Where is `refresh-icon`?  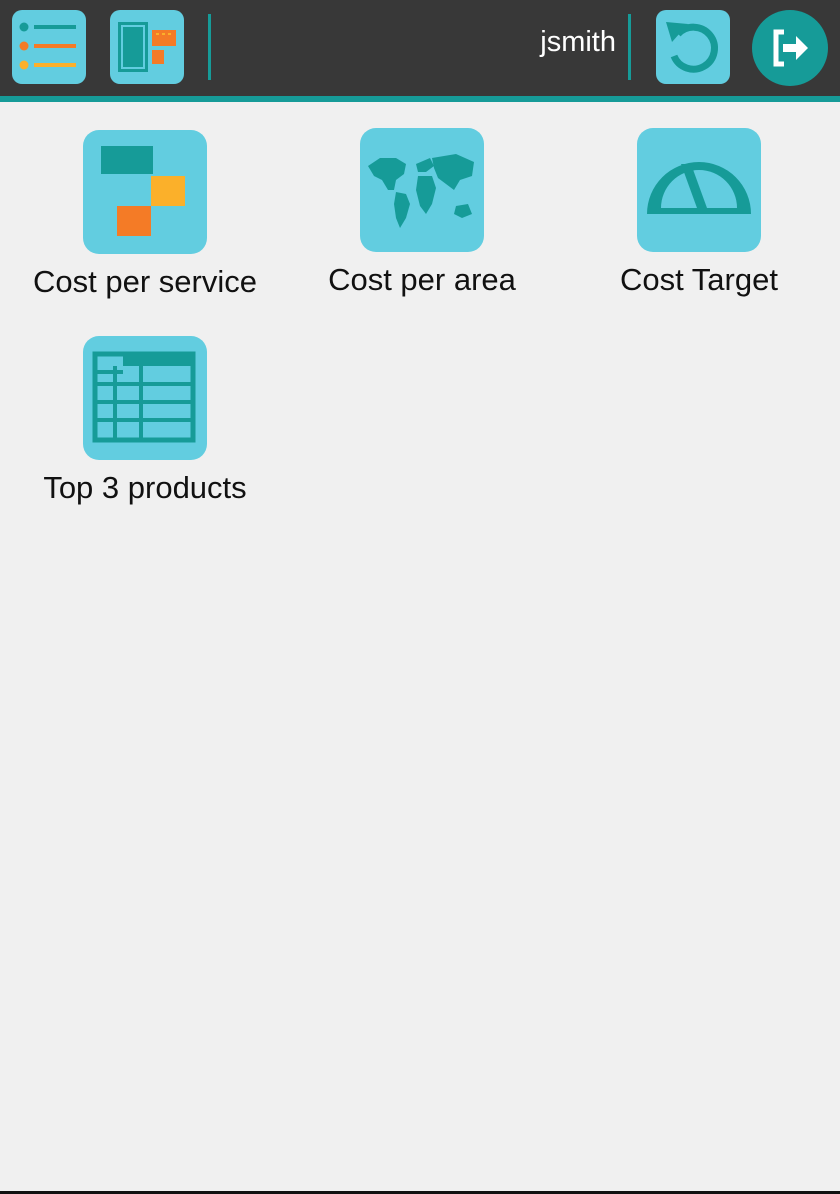 refresh-icon is located at coordinates (692, 47).